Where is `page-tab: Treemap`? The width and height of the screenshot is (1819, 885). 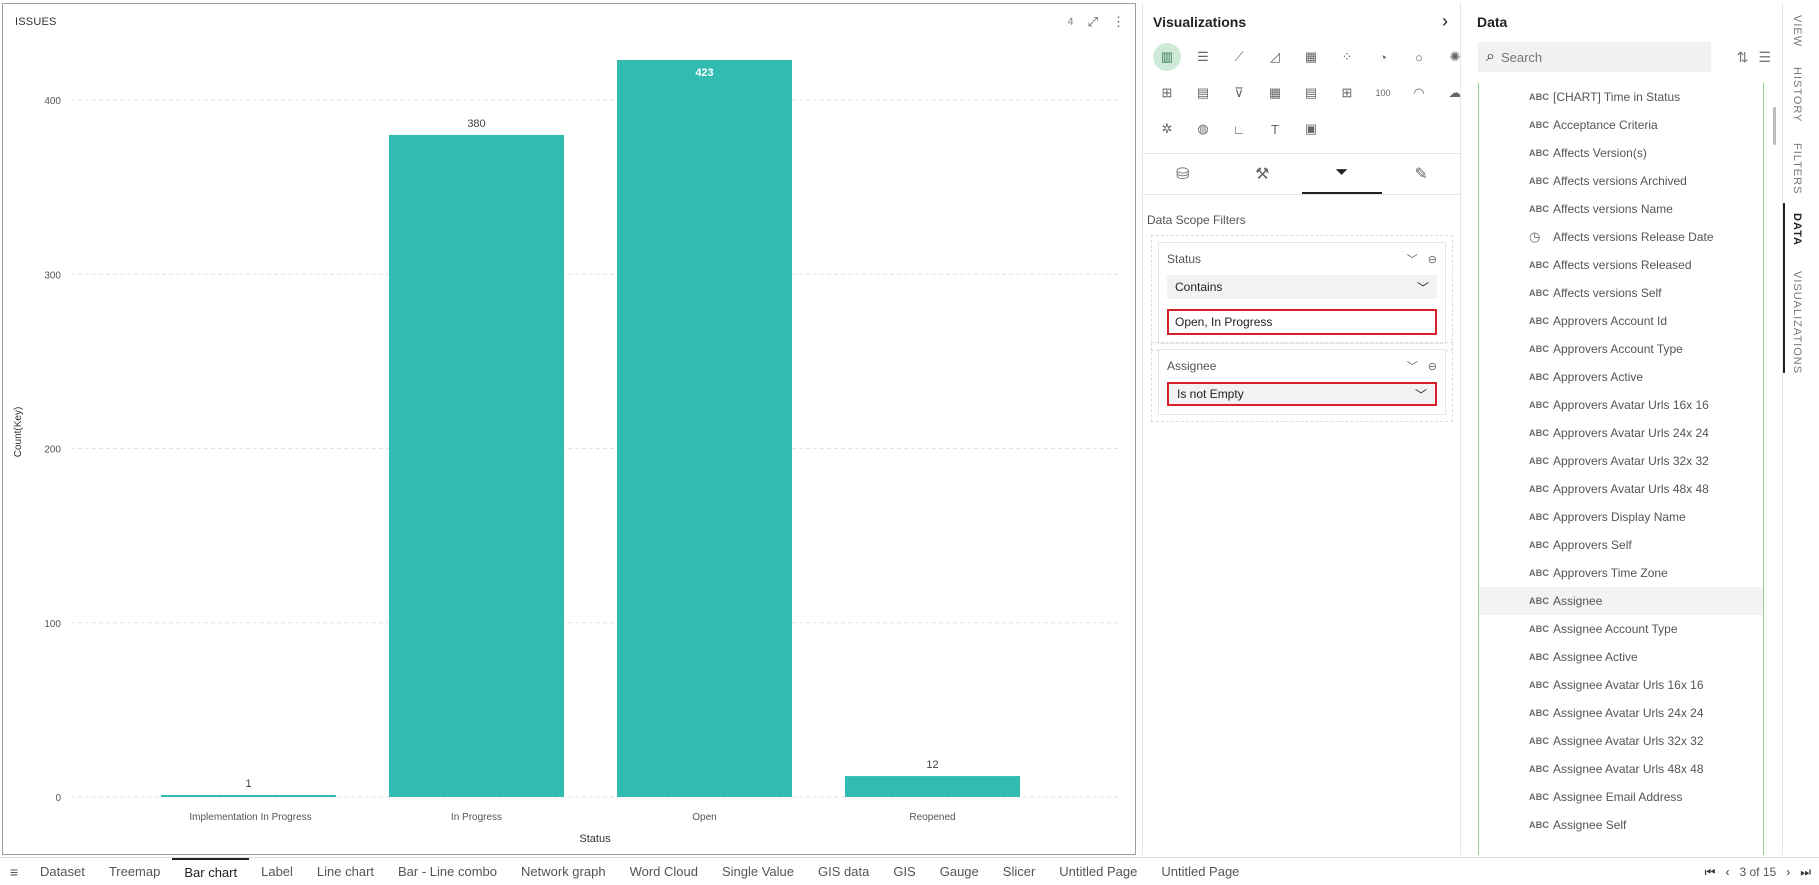 page-tab: Treemap is located at coordinates (135, 871).